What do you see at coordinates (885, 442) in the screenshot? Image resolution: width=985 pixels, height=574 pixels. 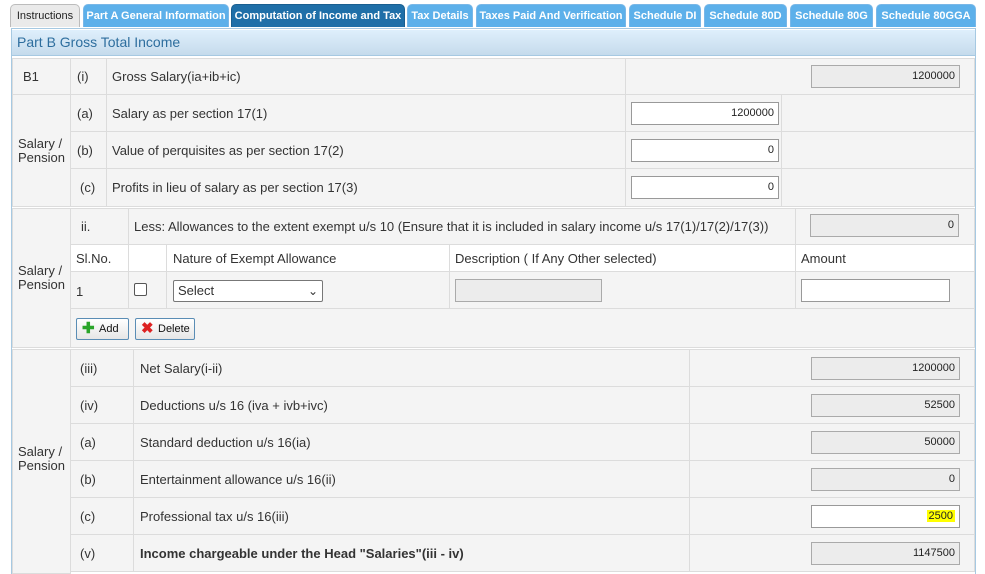 I see `standard-deduction-field: 50000` at bounding box center [885, 442].